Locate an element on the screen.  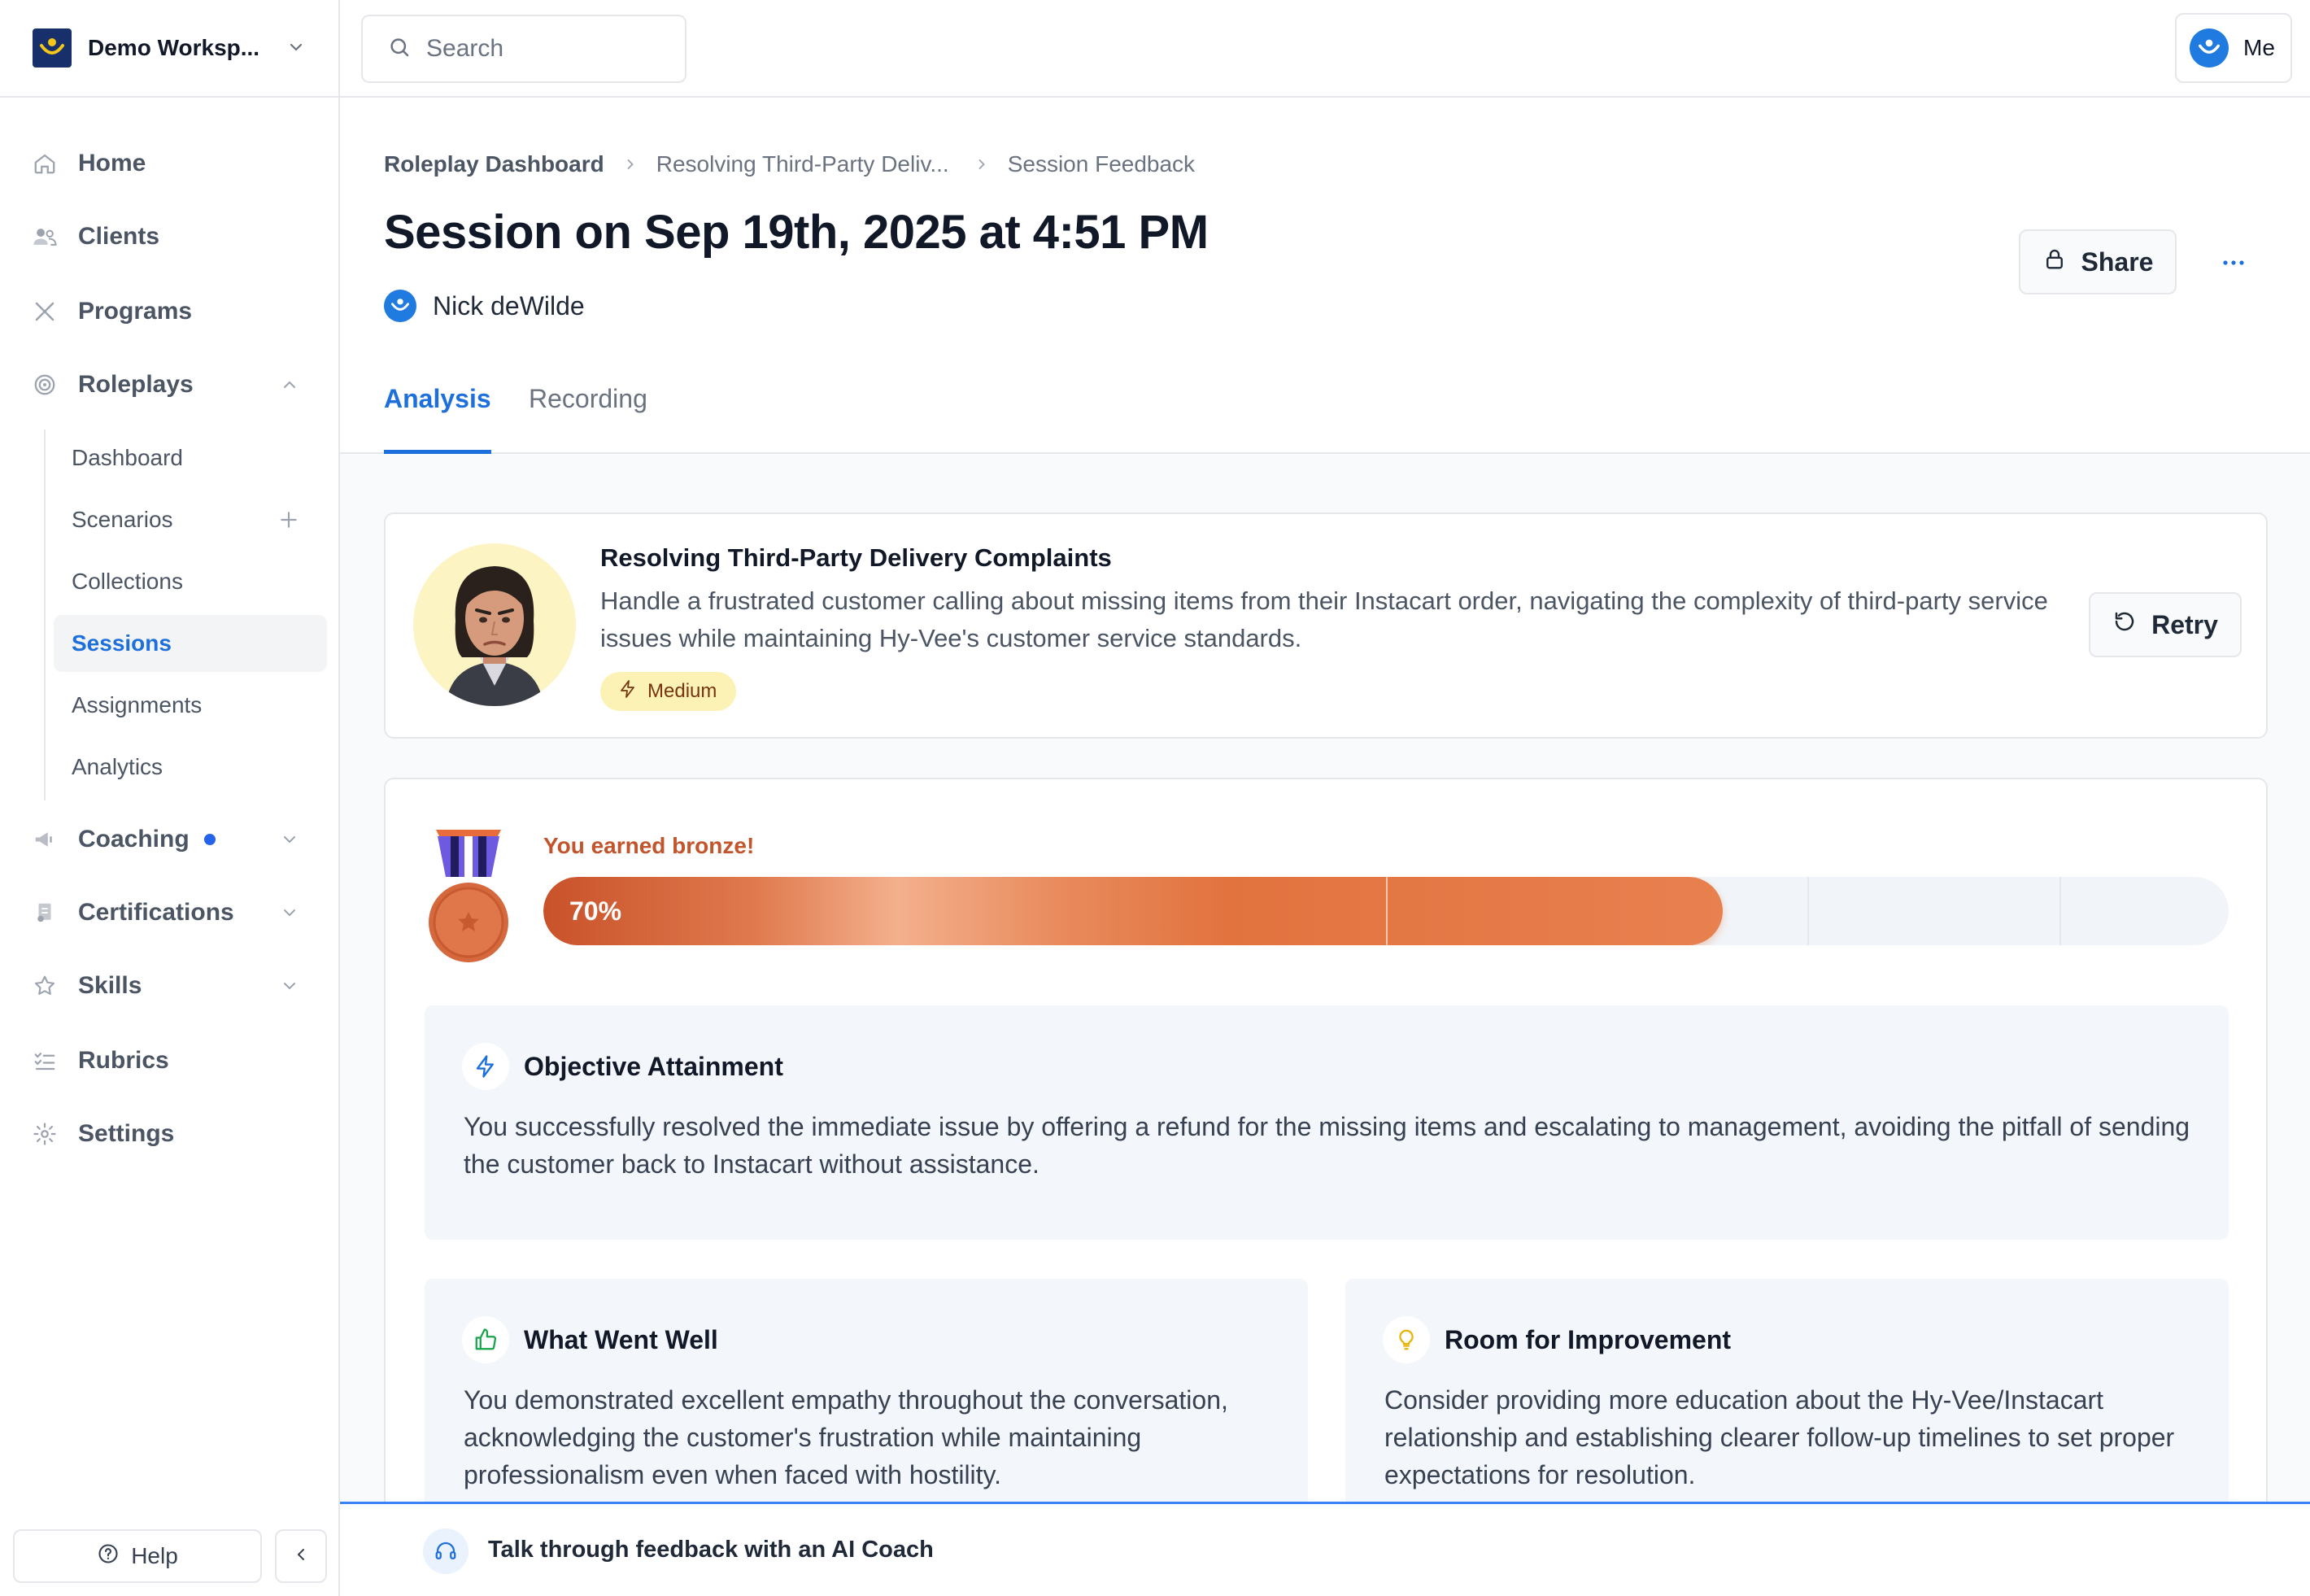
lock-icon is located at coordinates (2054, 261).